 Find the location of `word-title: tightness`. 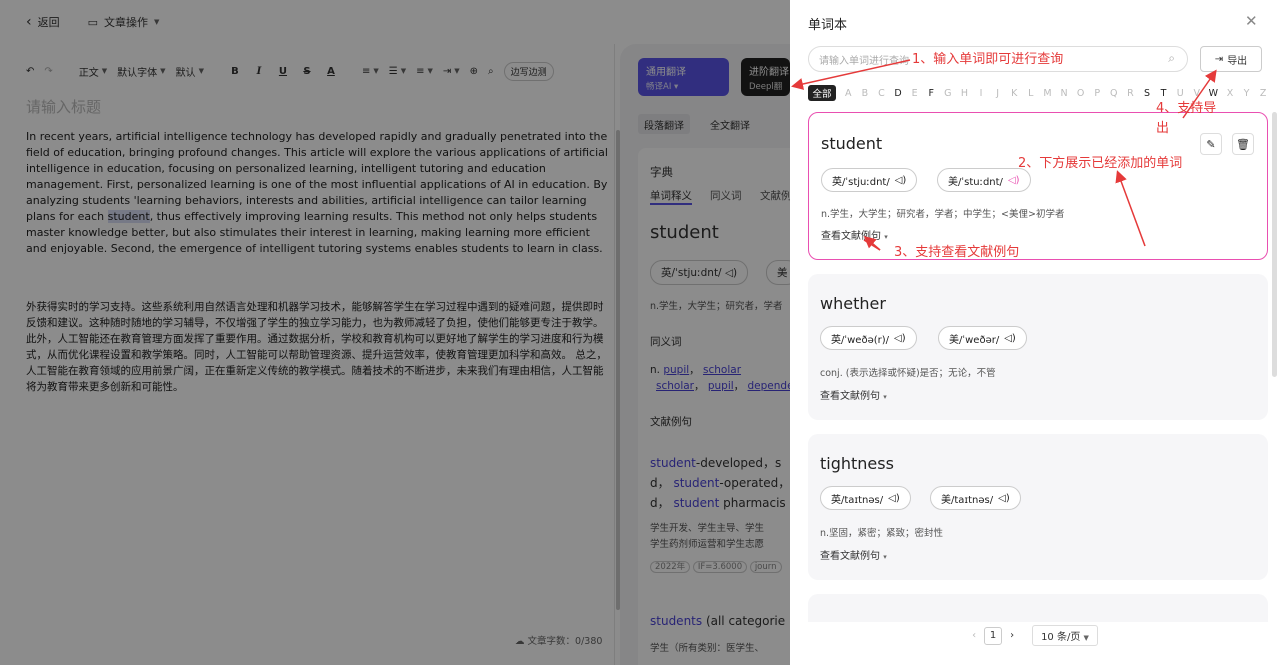

word-title: tightness is located at coordinates (857, 463).